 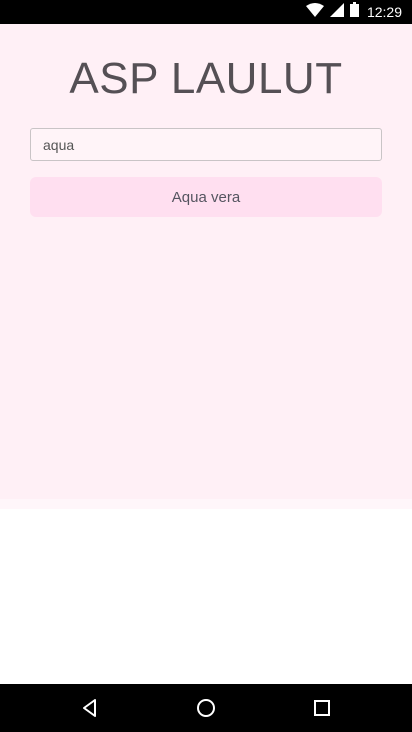 I want to click on content-bottom-strip, so click(x=206, y=504).